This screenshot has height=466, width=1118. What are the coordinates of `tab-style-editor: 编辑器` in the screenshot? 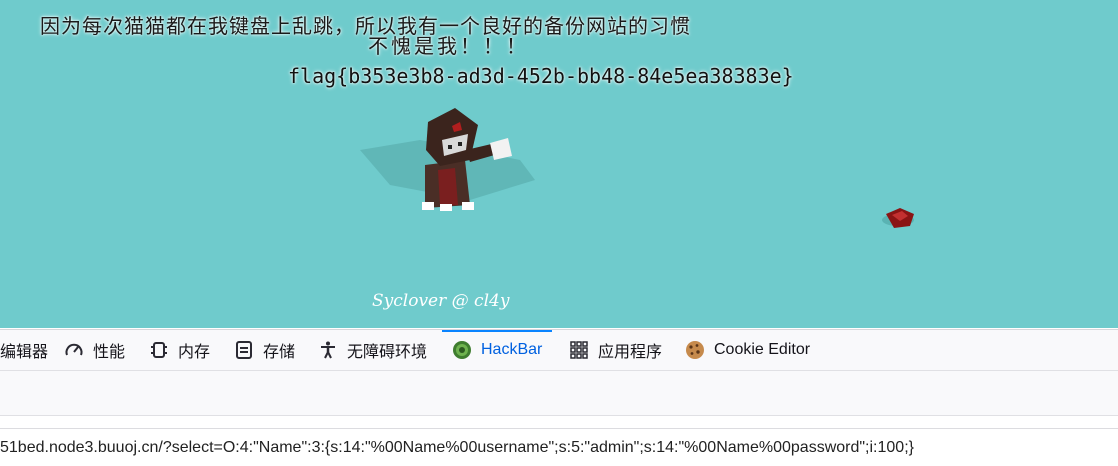 It's located at (24, 350).